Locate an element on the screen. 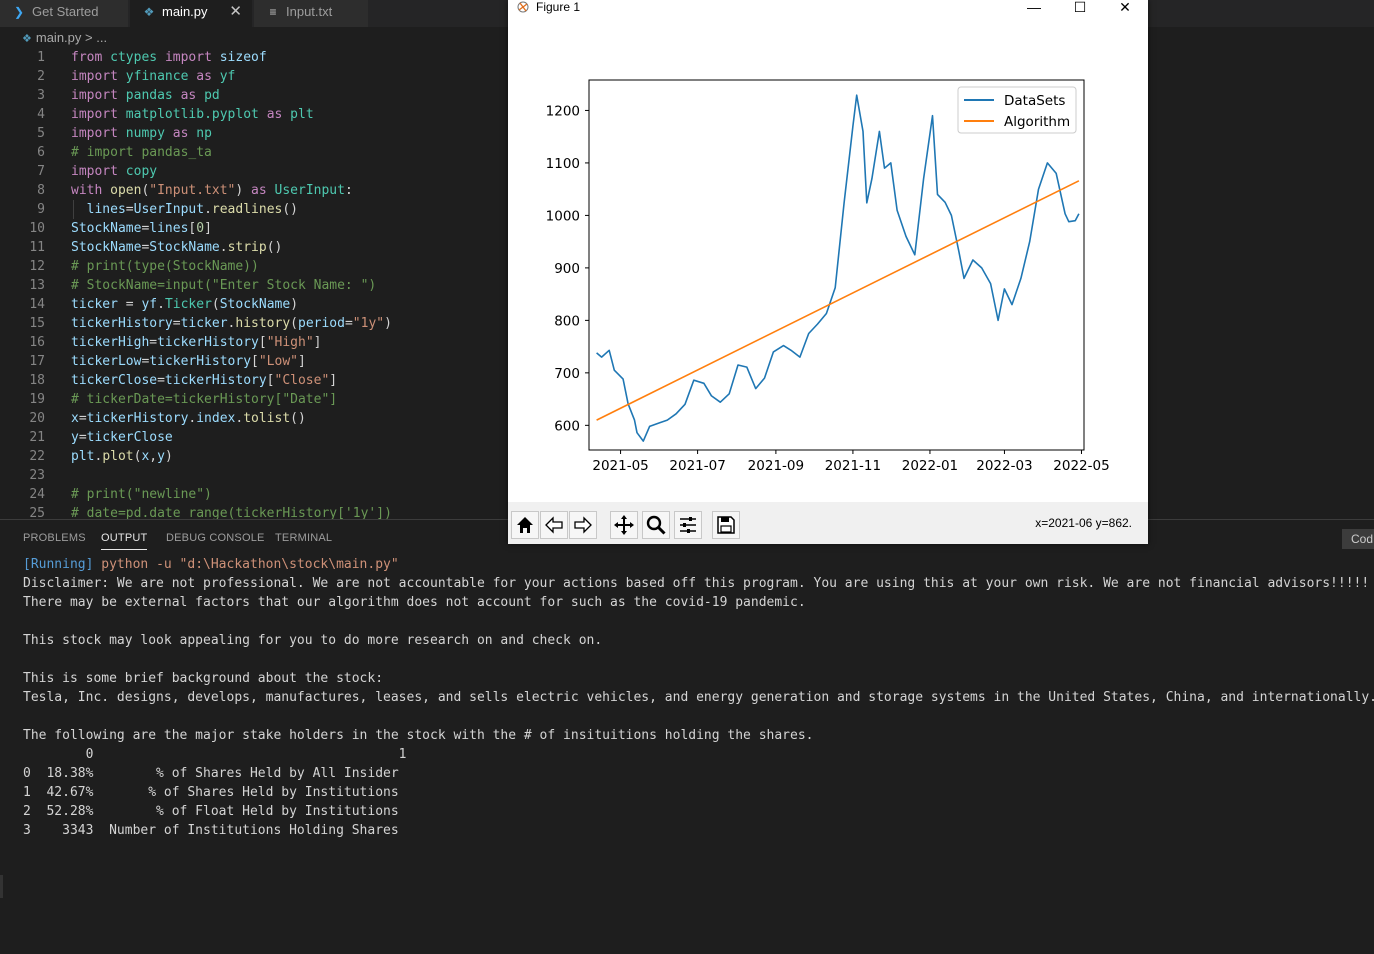 The image size is (1374, 954). code-line: 20 x=tickerHistory.index.tolist() is located at coordinates (254, 418).